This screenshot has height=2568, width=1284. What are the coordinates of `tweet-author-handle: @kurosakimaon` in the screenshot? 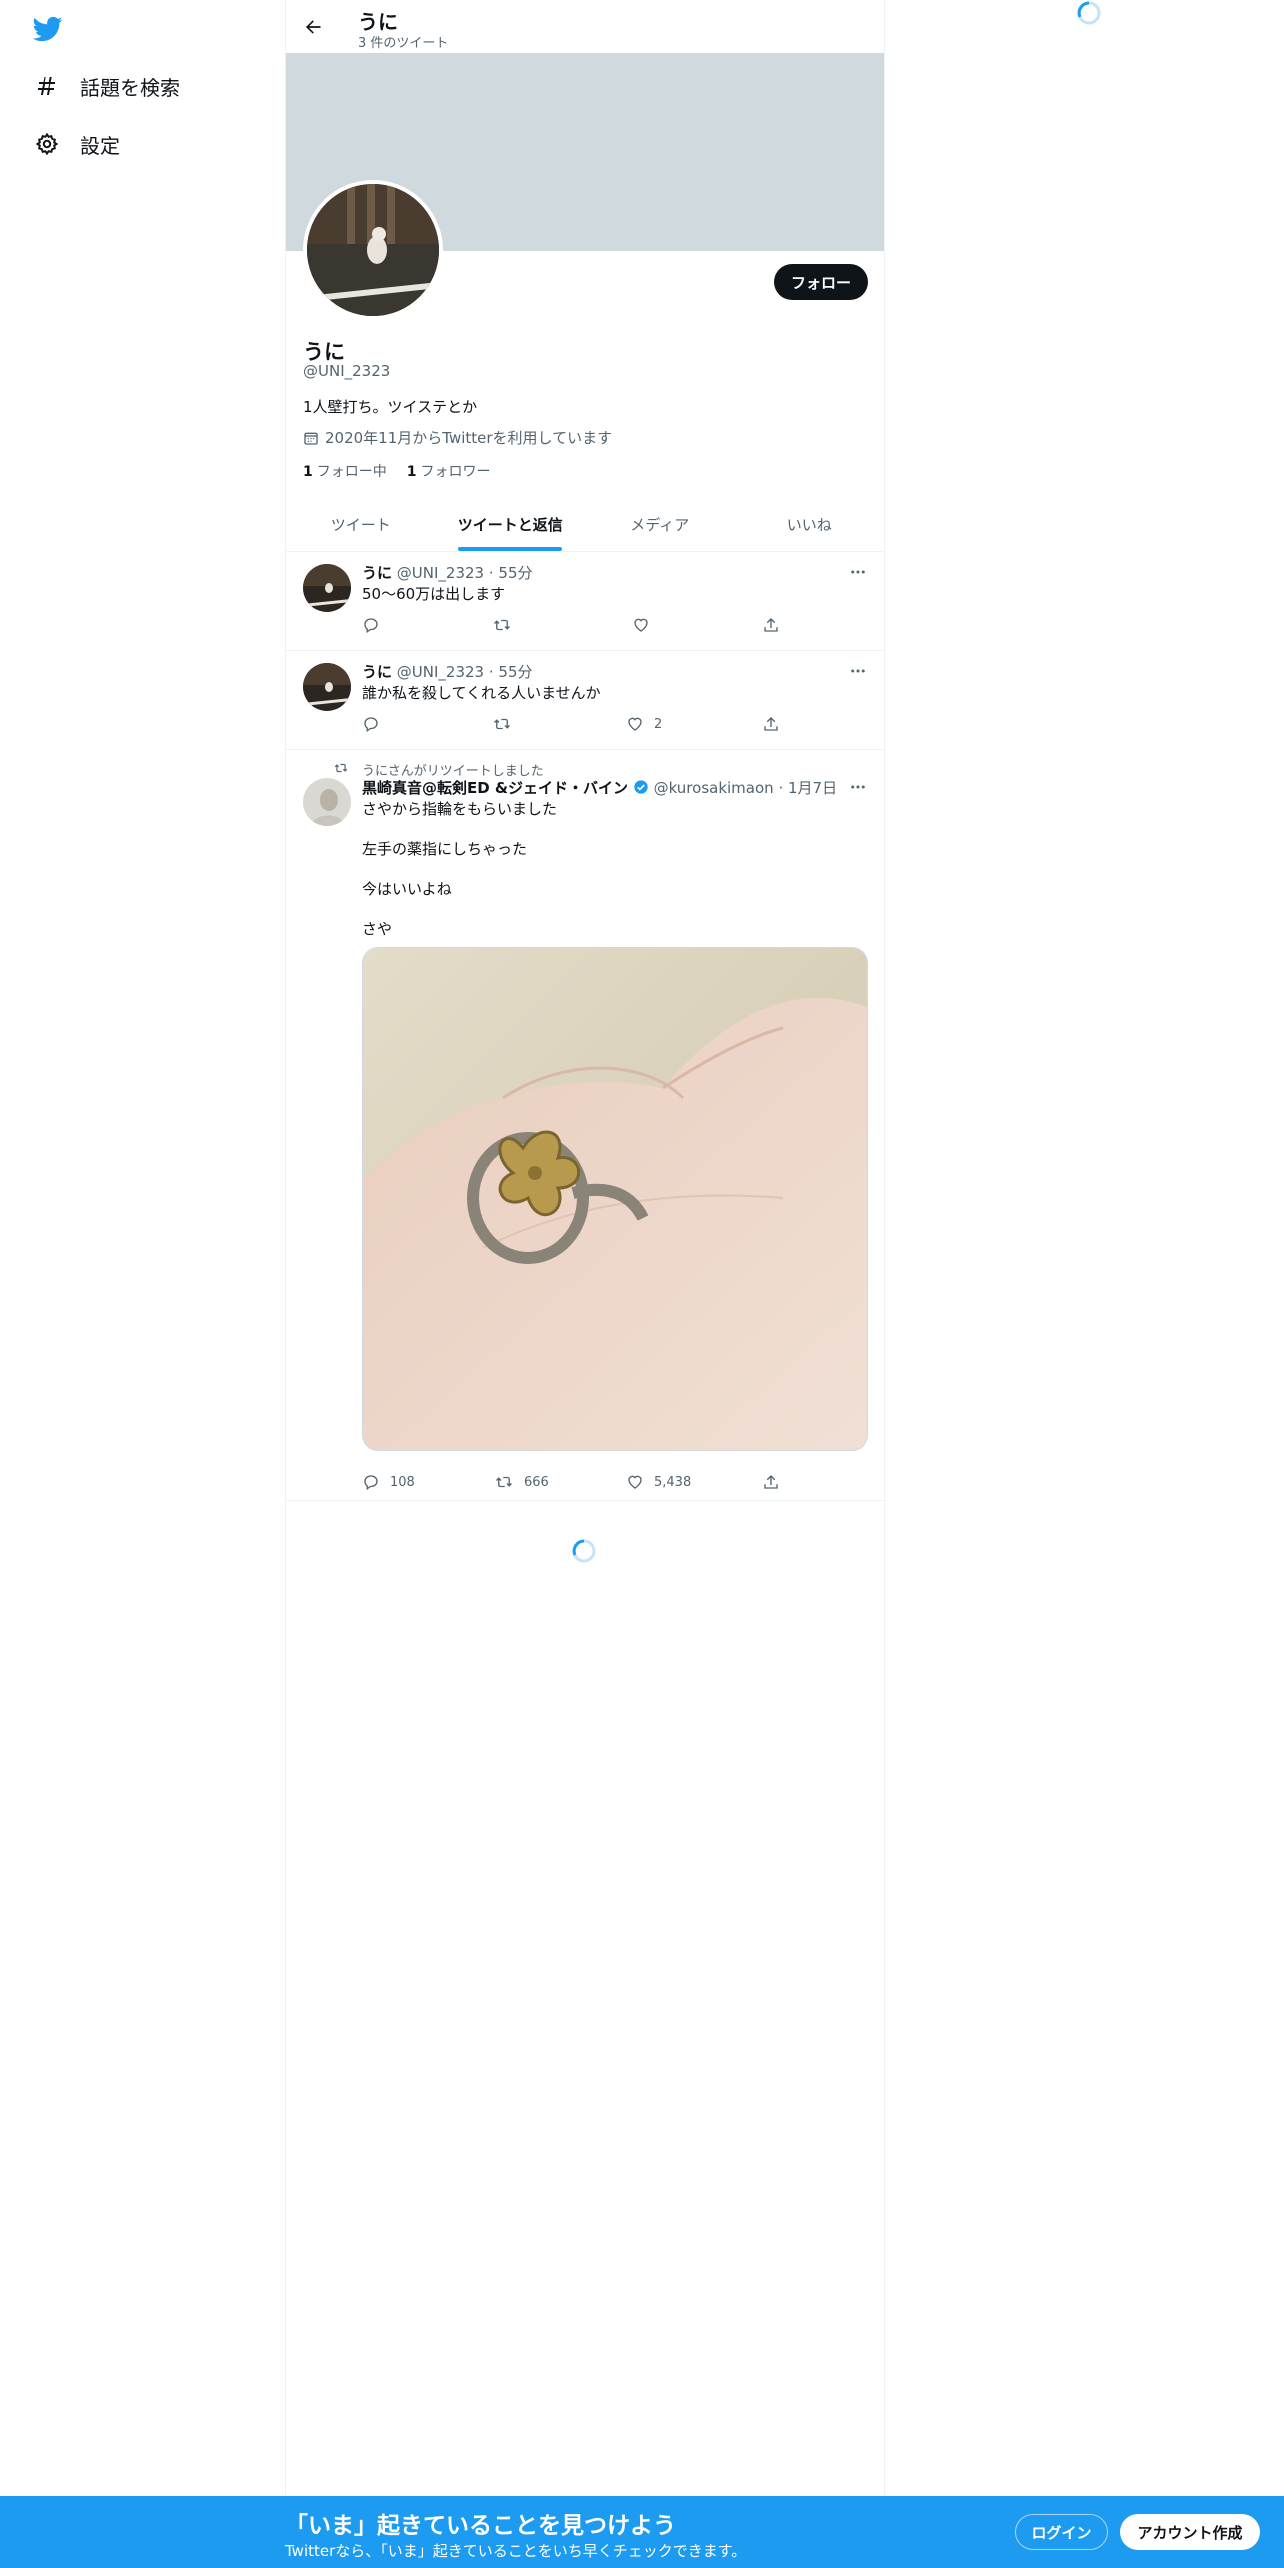 It's located at (713, 788).